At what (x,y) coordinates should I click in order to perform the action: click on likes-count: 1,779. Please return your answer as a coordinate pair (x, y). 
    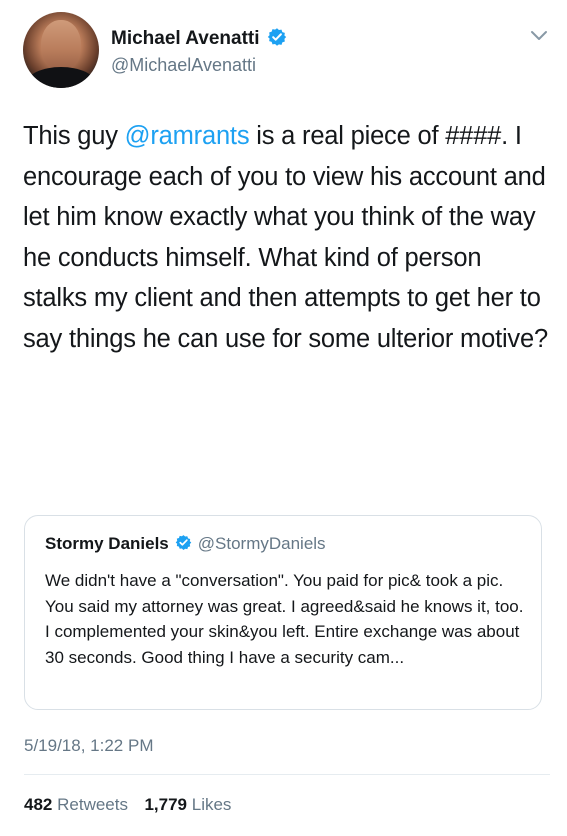
    Looking at the image, I should click on (165, 804).